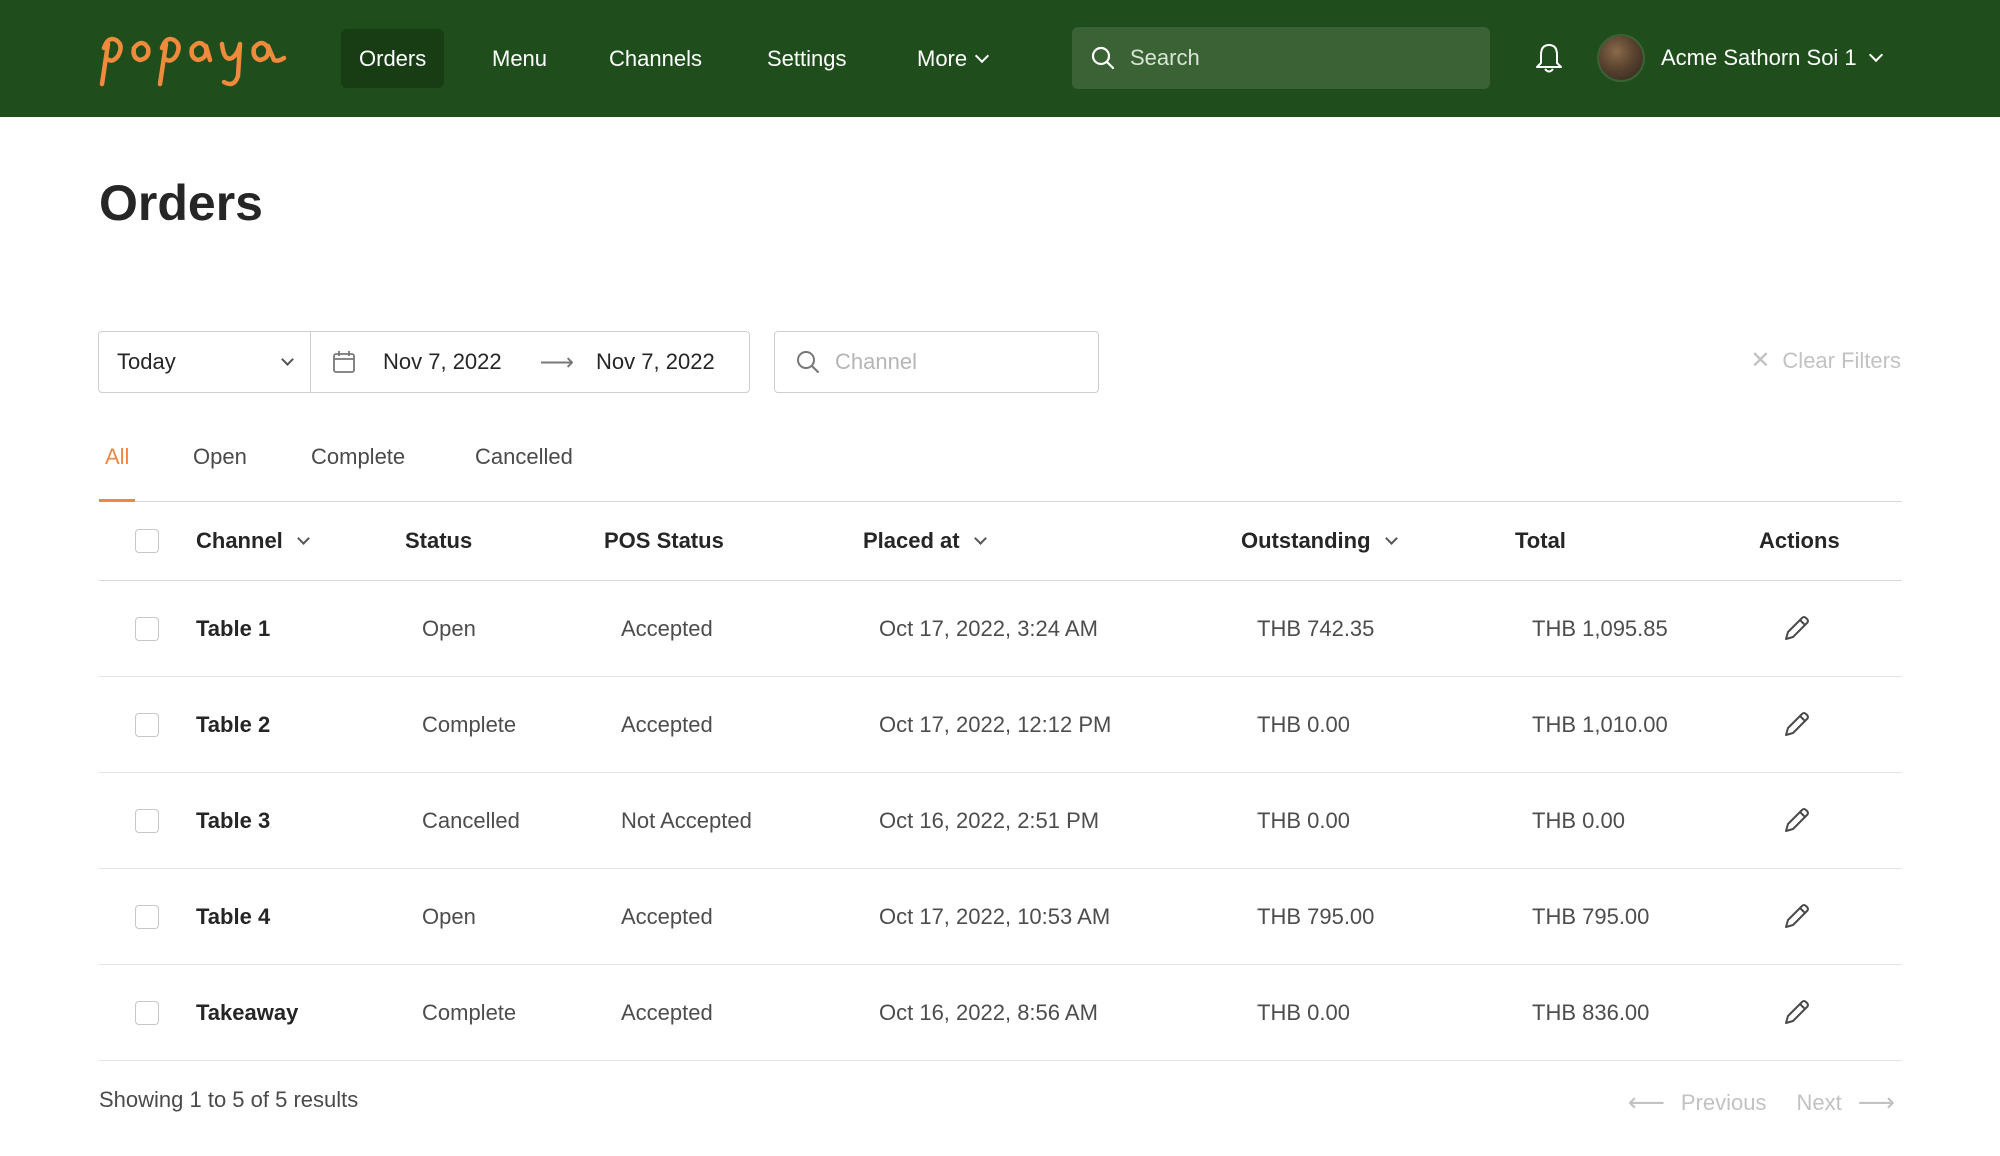 This screenshot has width=2000, height=1156. What do you see at coordinates (233, 628) in the screenshot?
I see `cell-channel: Table 1` at bounding box center [233, 628].